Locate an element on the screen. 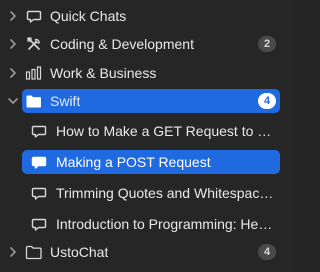 The width and height of the screenshot is (320, 272). sidebar-item-label: Swift is located at coordinates (65, 101).